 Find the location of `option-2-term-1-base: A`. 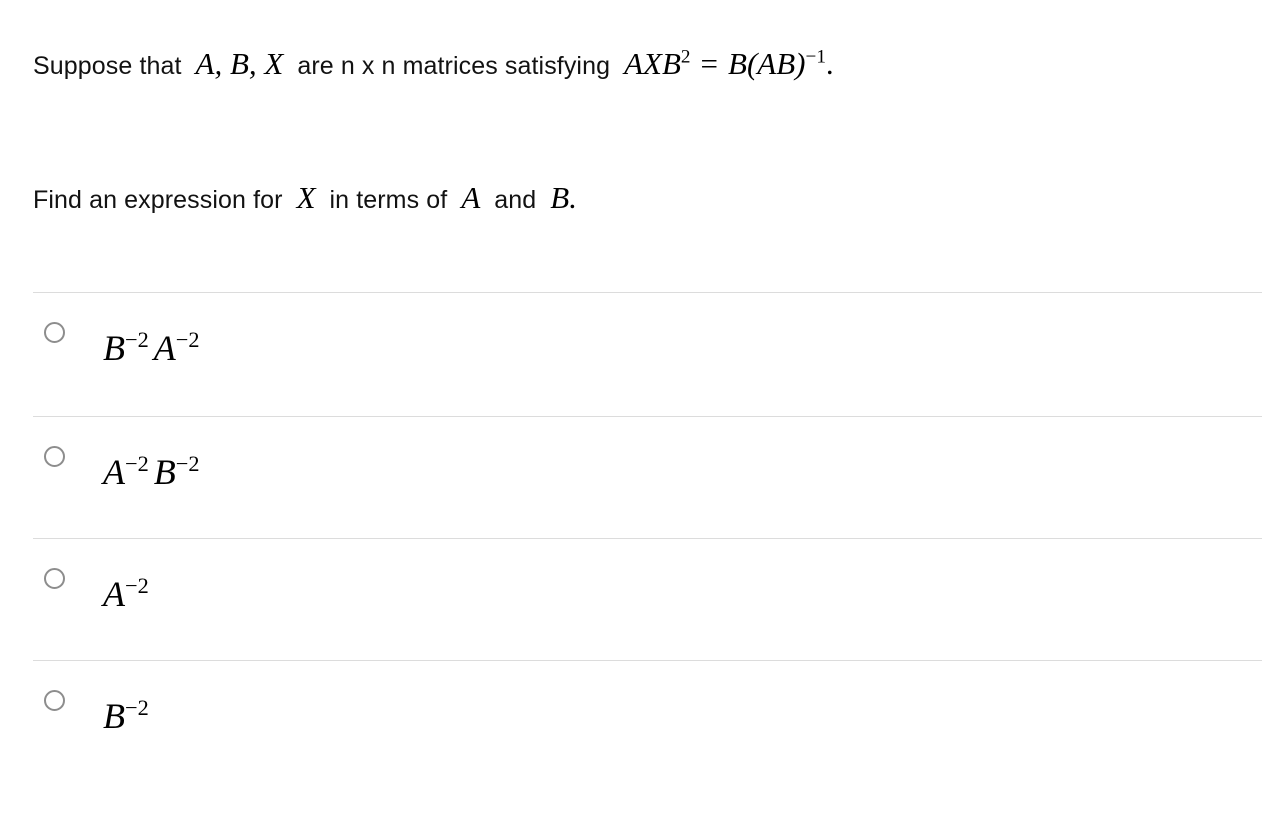

option-2-term-1-base: A is located at coordinates (114, 472).